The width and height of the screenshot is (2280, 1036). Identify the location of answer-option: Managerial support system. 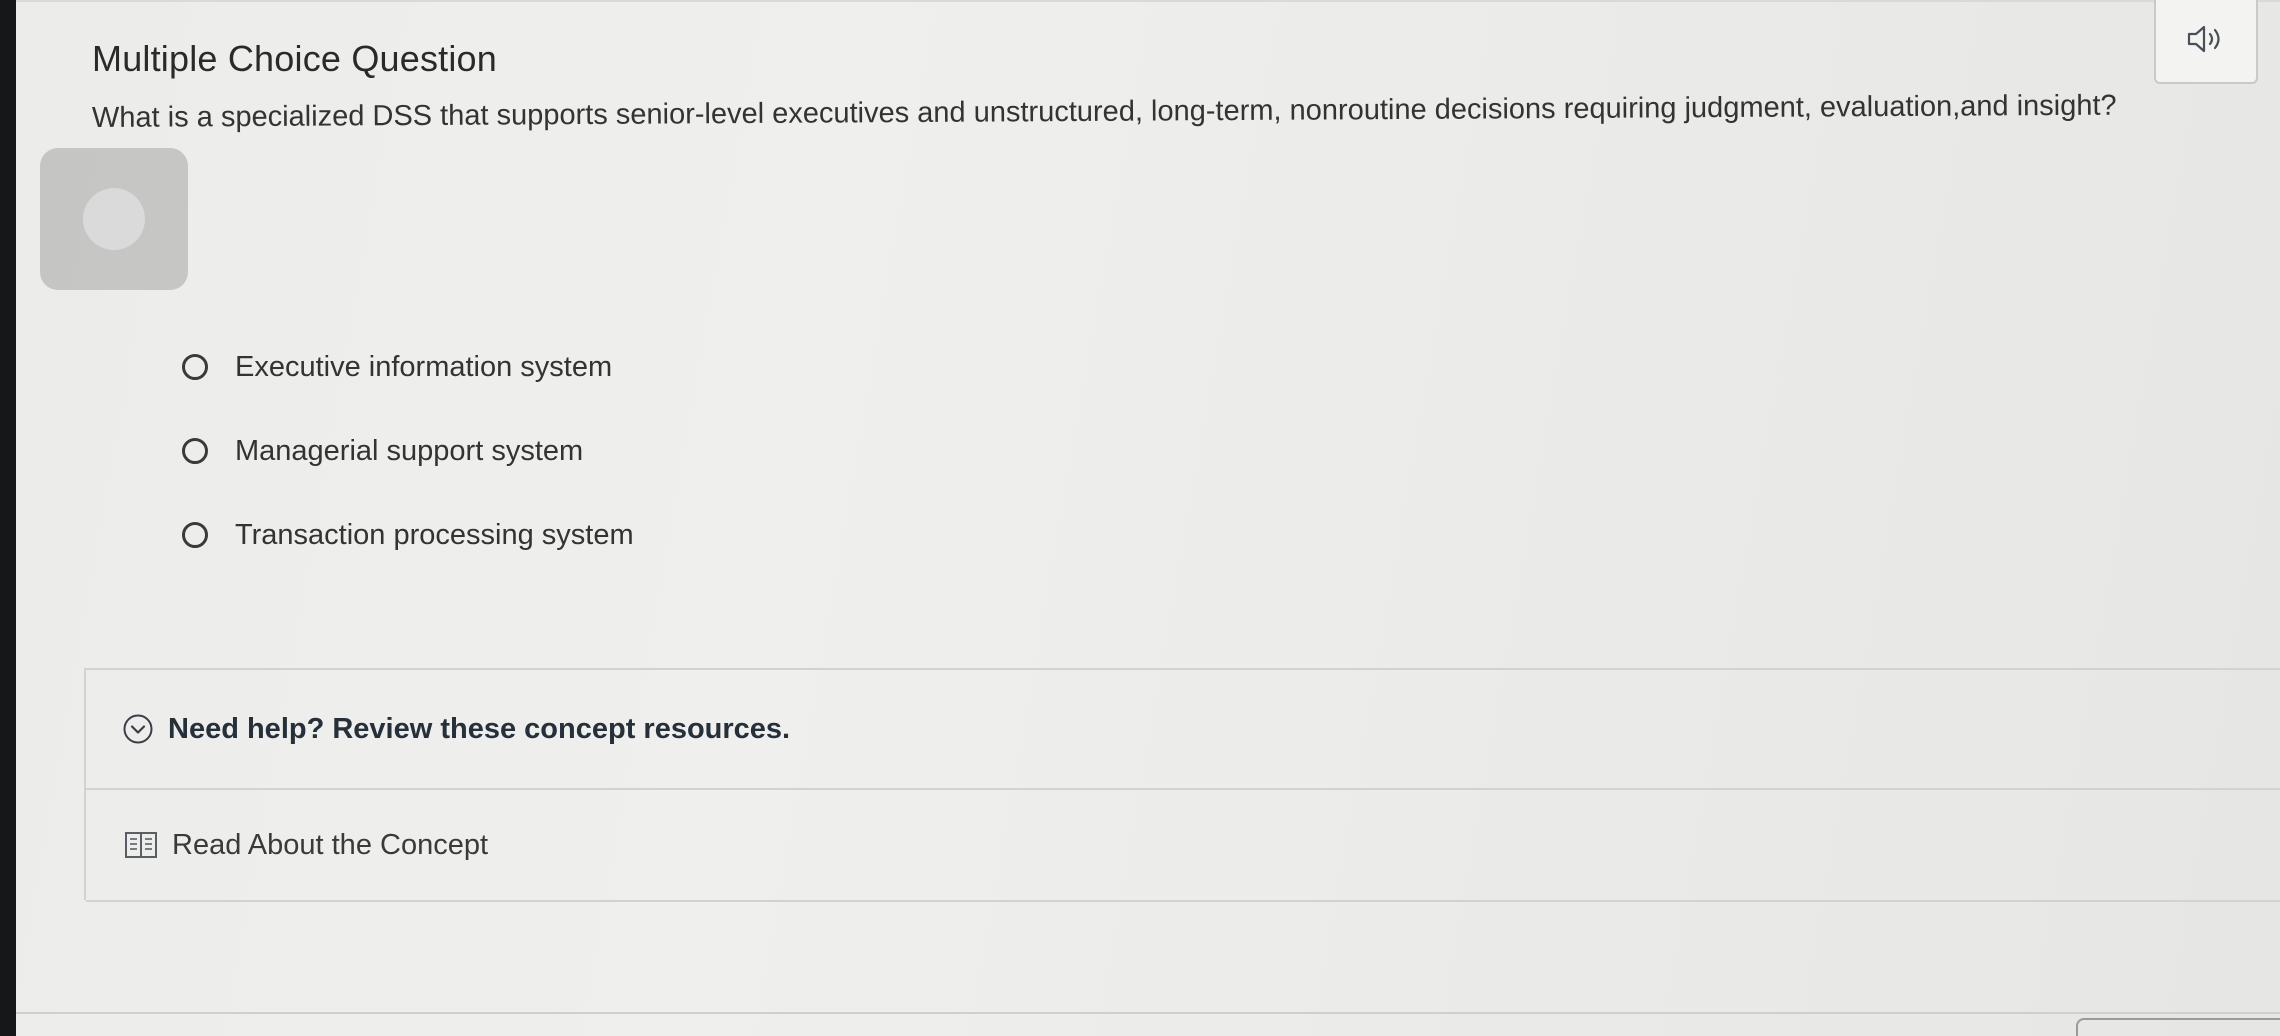
(408, 451).